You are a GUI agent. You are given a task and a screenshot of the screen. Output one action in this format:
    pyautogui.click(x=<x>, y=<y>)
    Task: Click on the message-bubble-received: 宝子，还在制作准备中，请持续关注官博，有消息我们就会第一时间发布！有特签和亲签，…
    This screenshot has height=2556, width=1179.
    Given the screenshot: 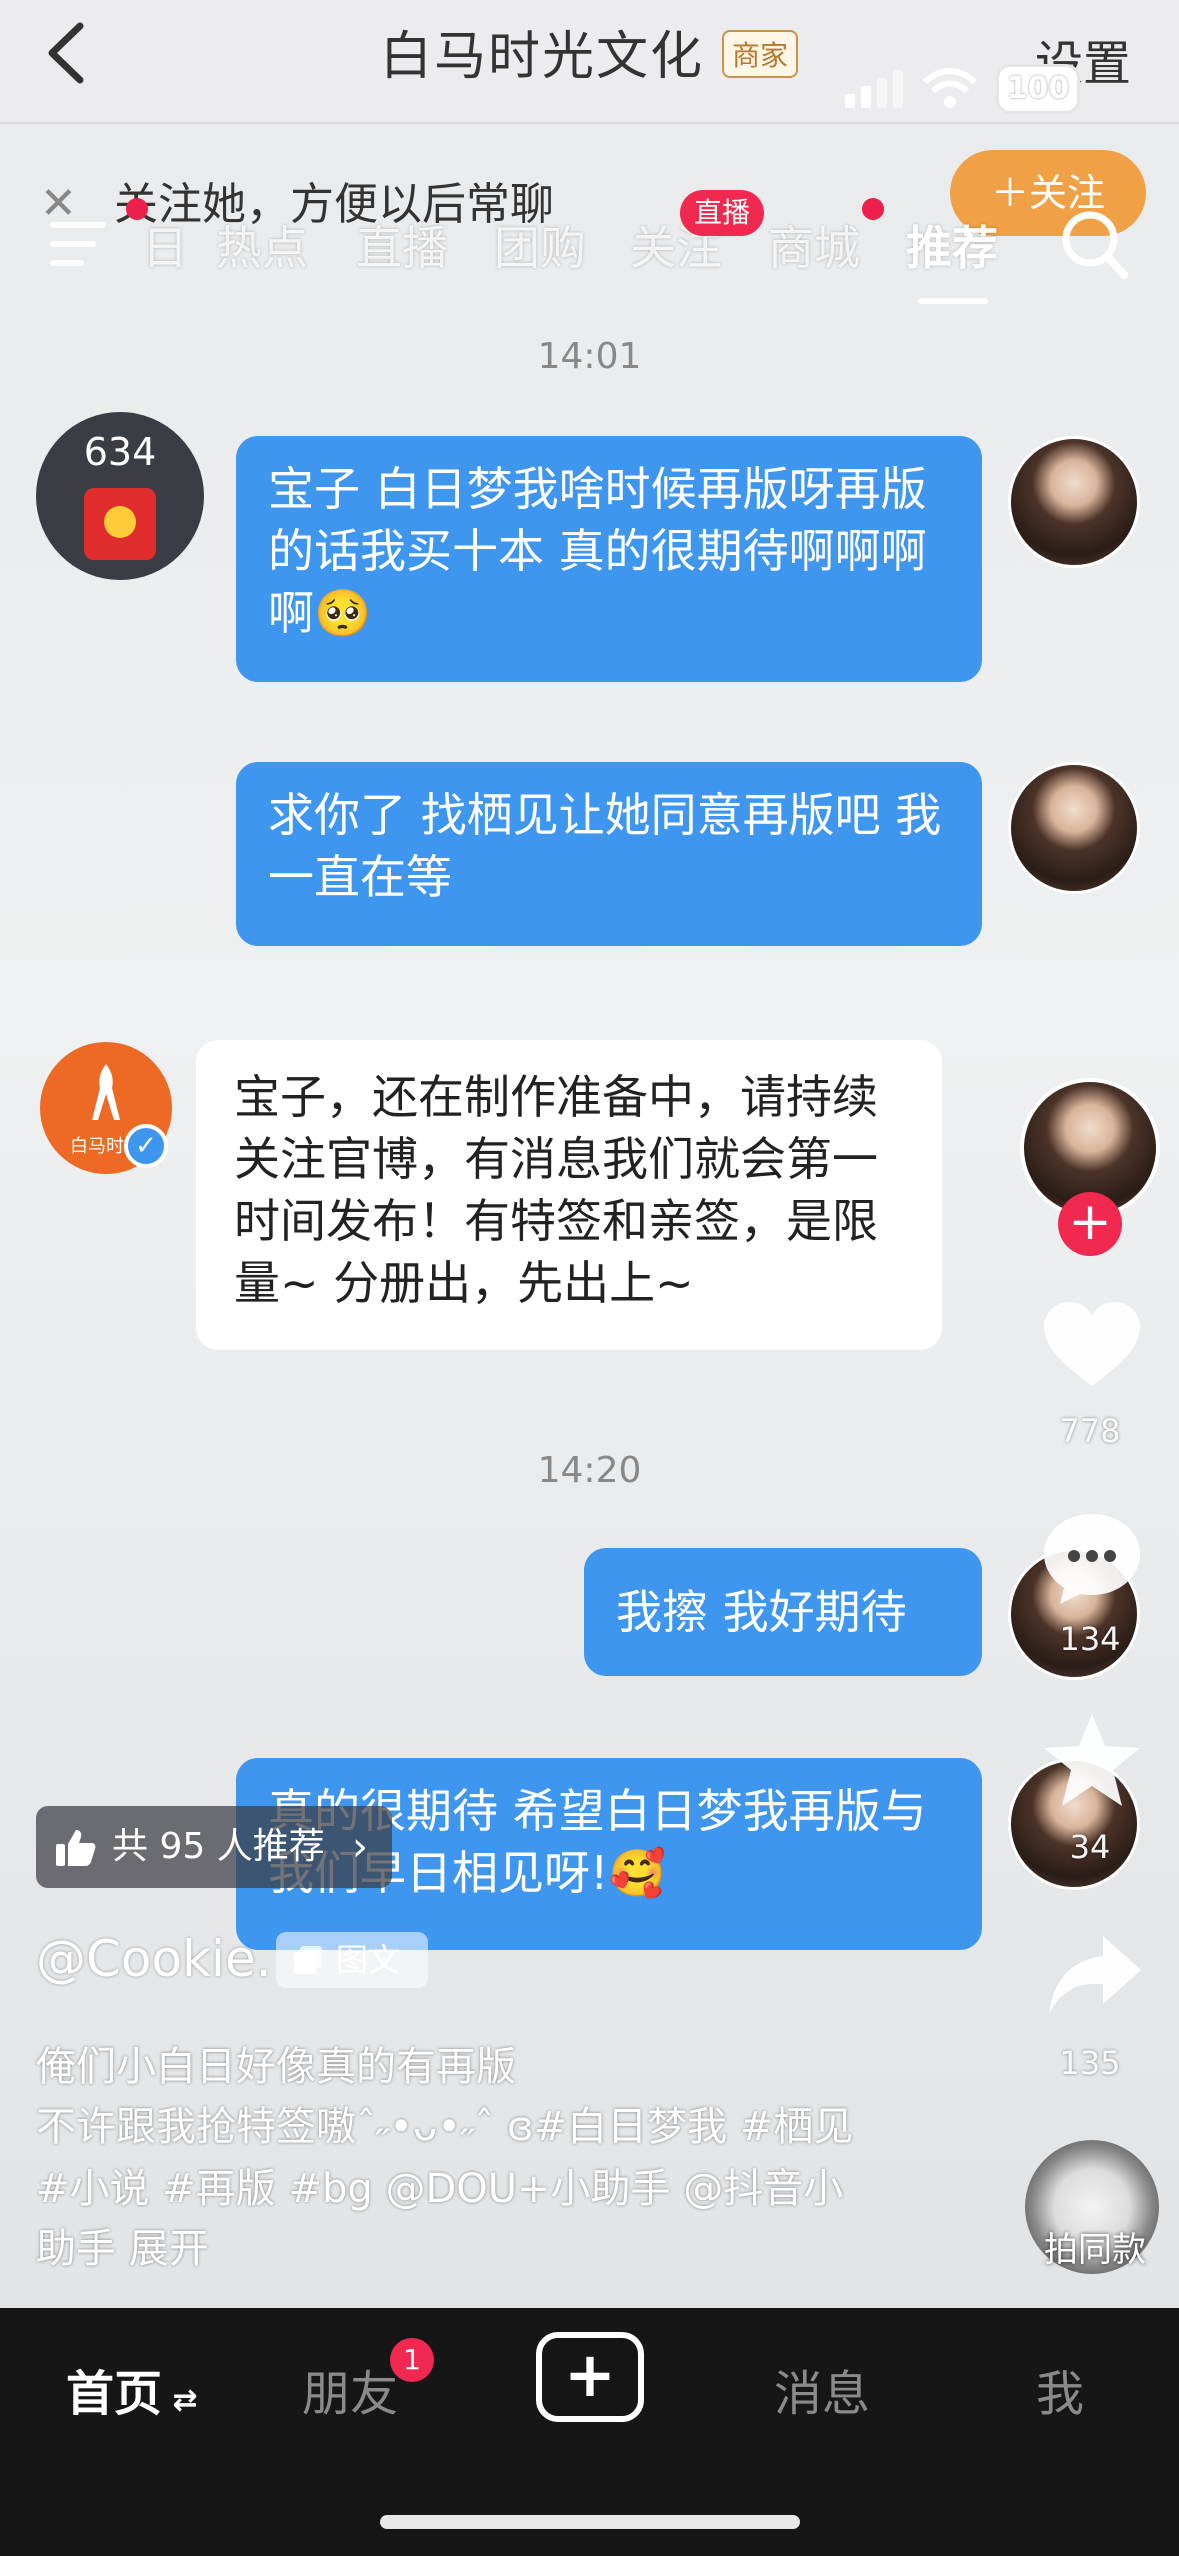 What is the action you would take?
    pyautogui.click(x=569, y=1195)
    